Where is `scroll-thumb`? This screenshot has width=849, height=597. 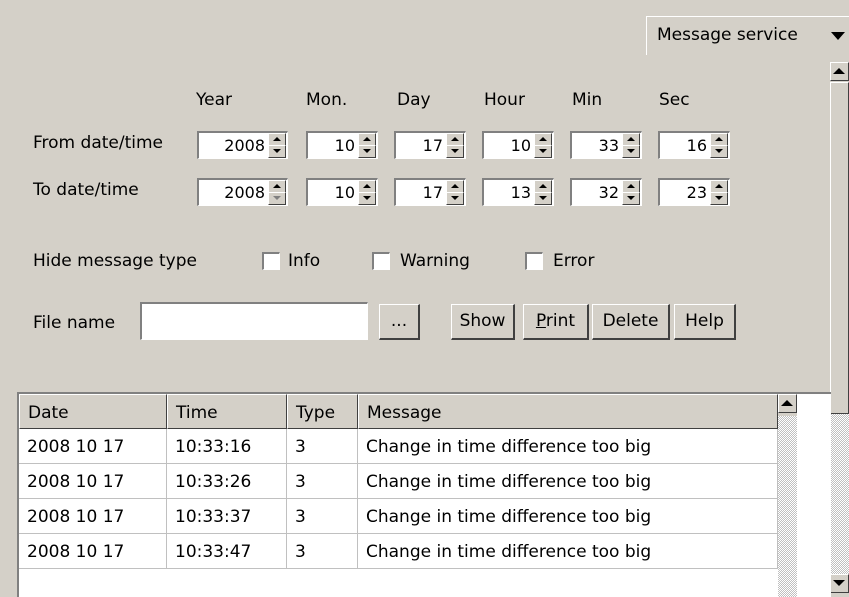 scroll-thumb is located at coordinates (839, 248).